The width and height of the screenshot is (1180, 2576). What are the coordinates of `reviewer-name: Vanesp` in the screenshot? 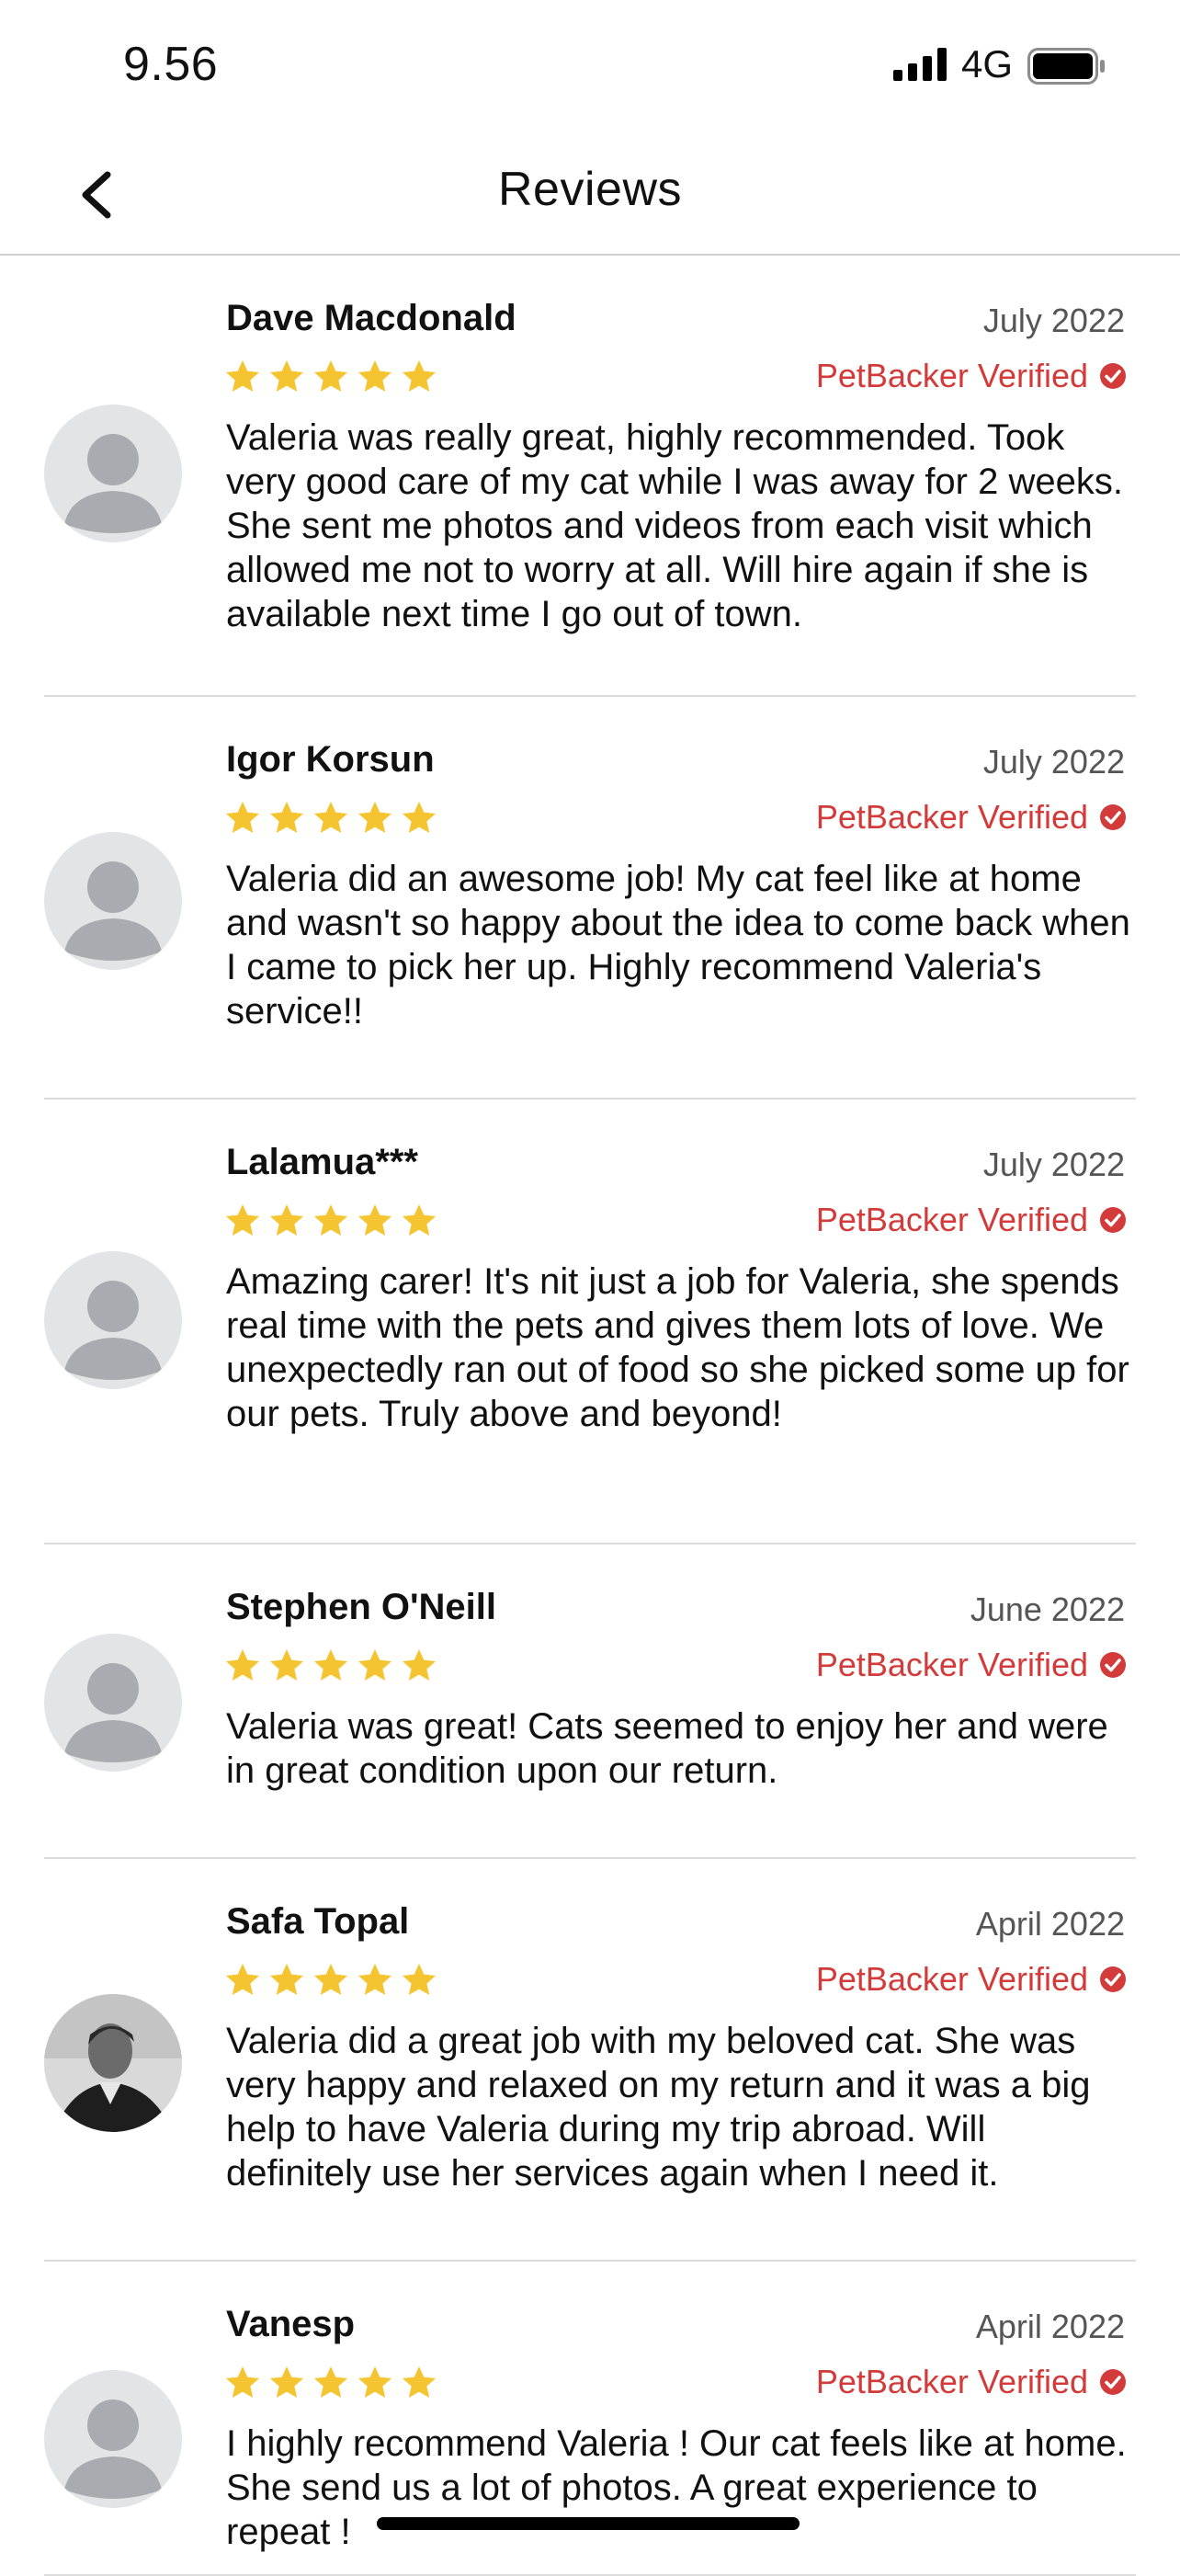 It's located at (290, 2324).